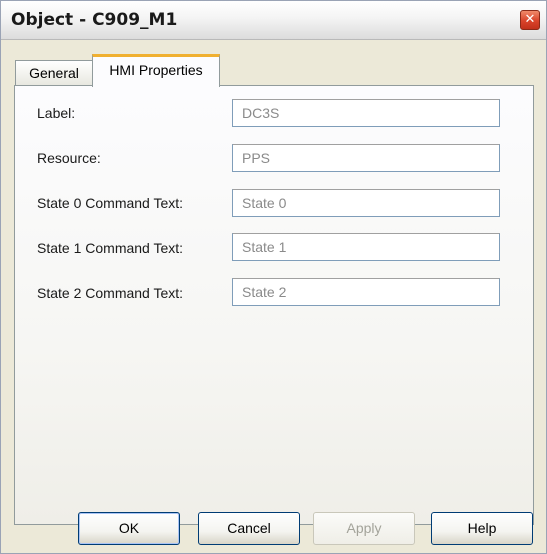  What do you see at coordinates (273, 20) in the screenshot?
I see `title-bar: Object - C909_M1 ✕` at bounding box center [273, 20].